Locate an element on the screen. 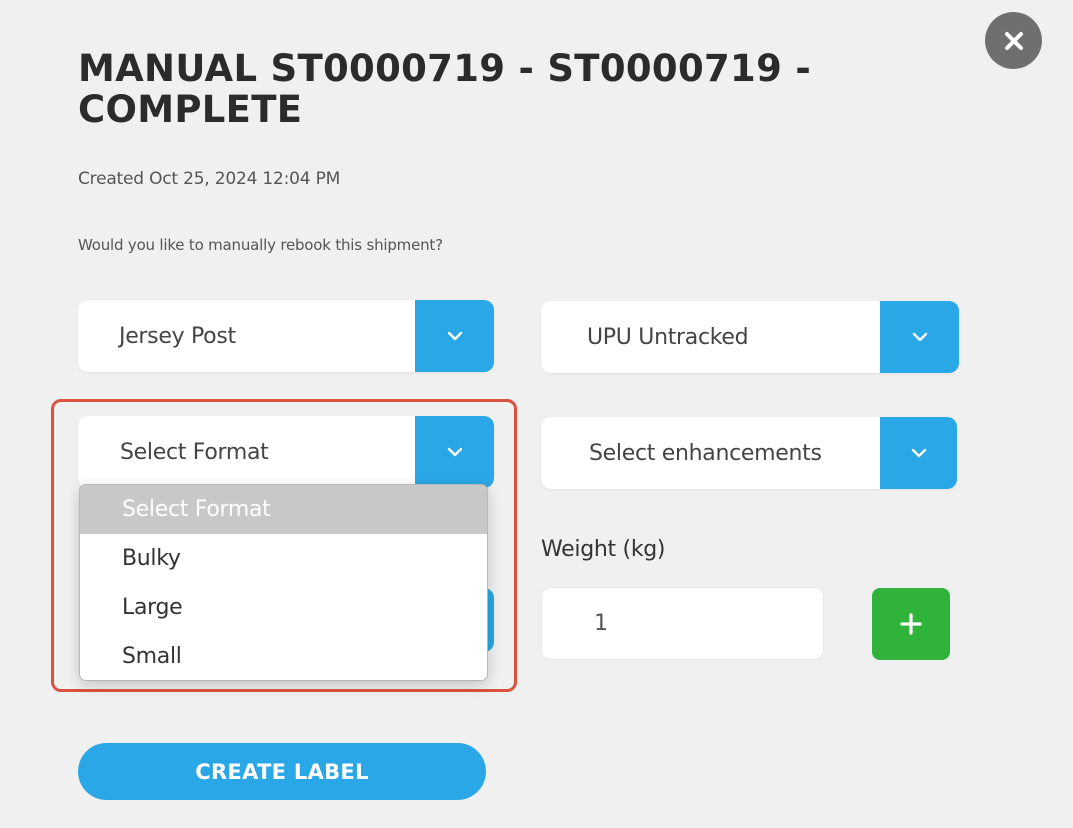 The image size is (1073, 828). carrier-select-value: Jersey Post is located at coordinates (177, 336).